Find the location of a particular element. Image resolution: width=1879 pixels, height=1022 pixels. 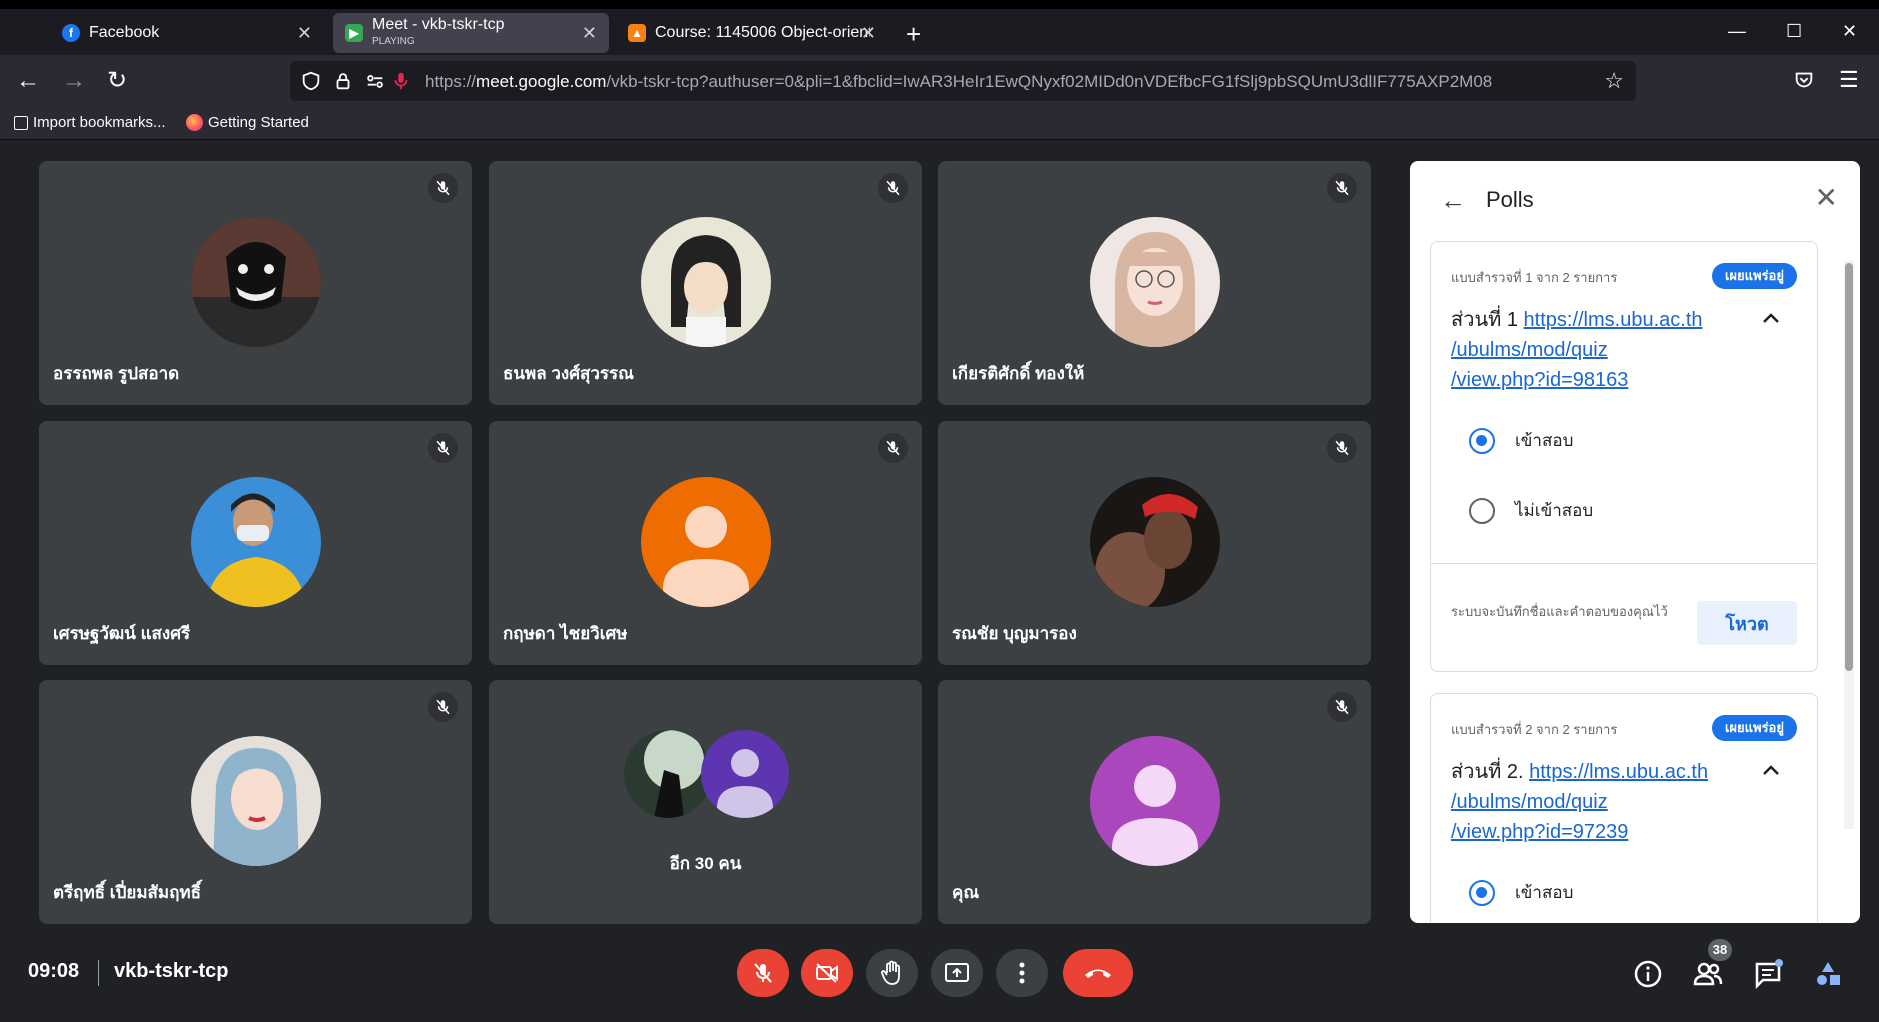

poll-count: แบบสำรวจที่ 1 จาก 2 รายการ is located at coordinates (1534, 277).